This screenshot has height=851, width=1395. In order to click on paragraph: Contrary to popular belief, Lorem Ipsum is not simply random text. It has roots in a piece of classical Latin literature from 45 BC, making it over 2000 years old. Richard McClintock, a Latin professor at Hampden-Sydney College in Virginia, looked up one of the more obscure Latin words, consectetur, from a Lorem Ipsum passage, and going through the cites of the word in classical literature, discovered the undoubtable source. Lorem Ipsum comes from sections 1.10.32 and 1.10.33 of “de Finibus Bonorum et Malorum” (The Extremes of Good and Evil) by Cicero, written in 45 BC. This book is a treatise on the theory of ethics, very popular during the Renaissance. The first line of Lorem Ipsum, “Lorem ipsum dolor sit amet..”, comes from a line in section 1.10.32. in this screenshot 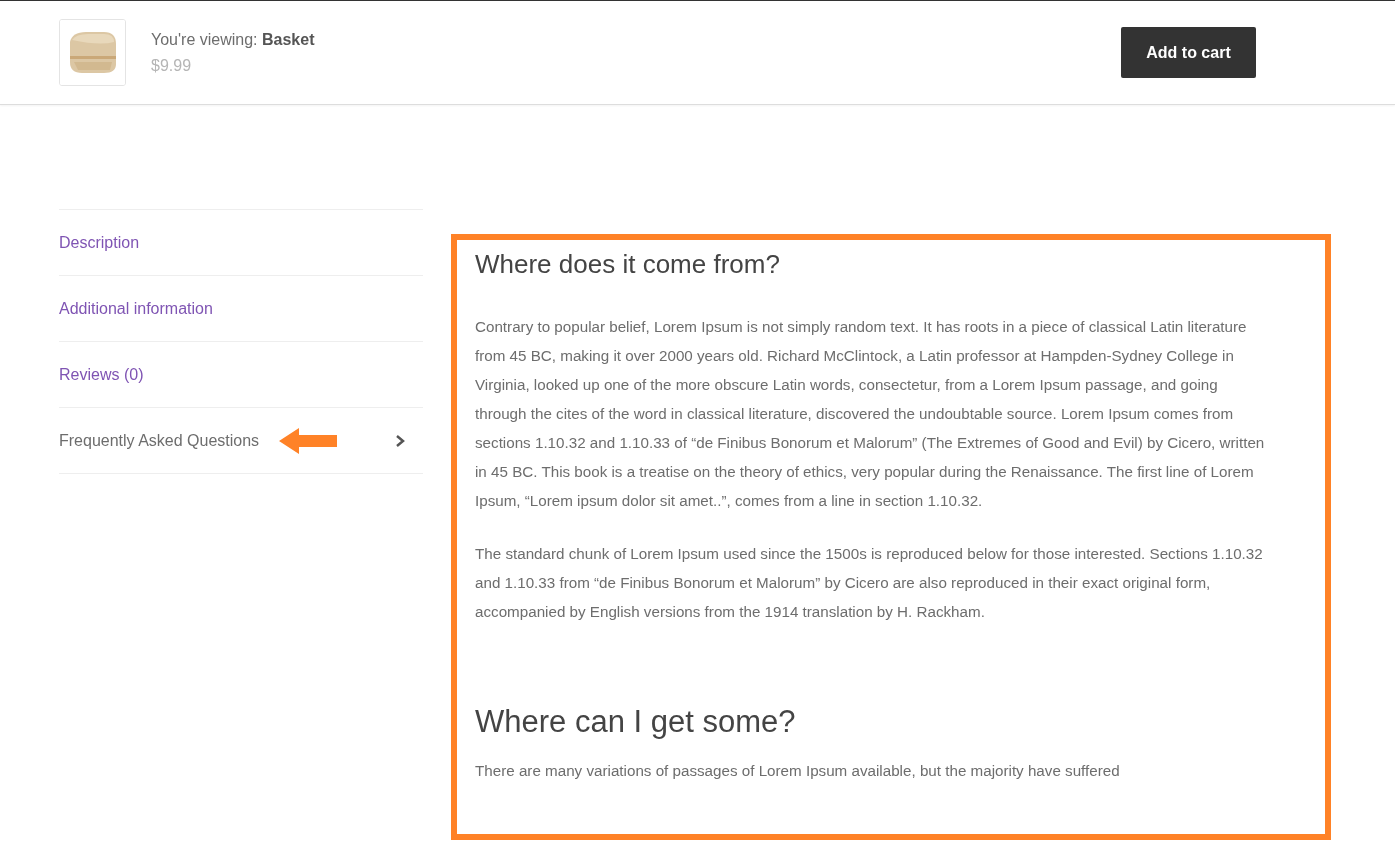, I will do `click(870, 413)`.